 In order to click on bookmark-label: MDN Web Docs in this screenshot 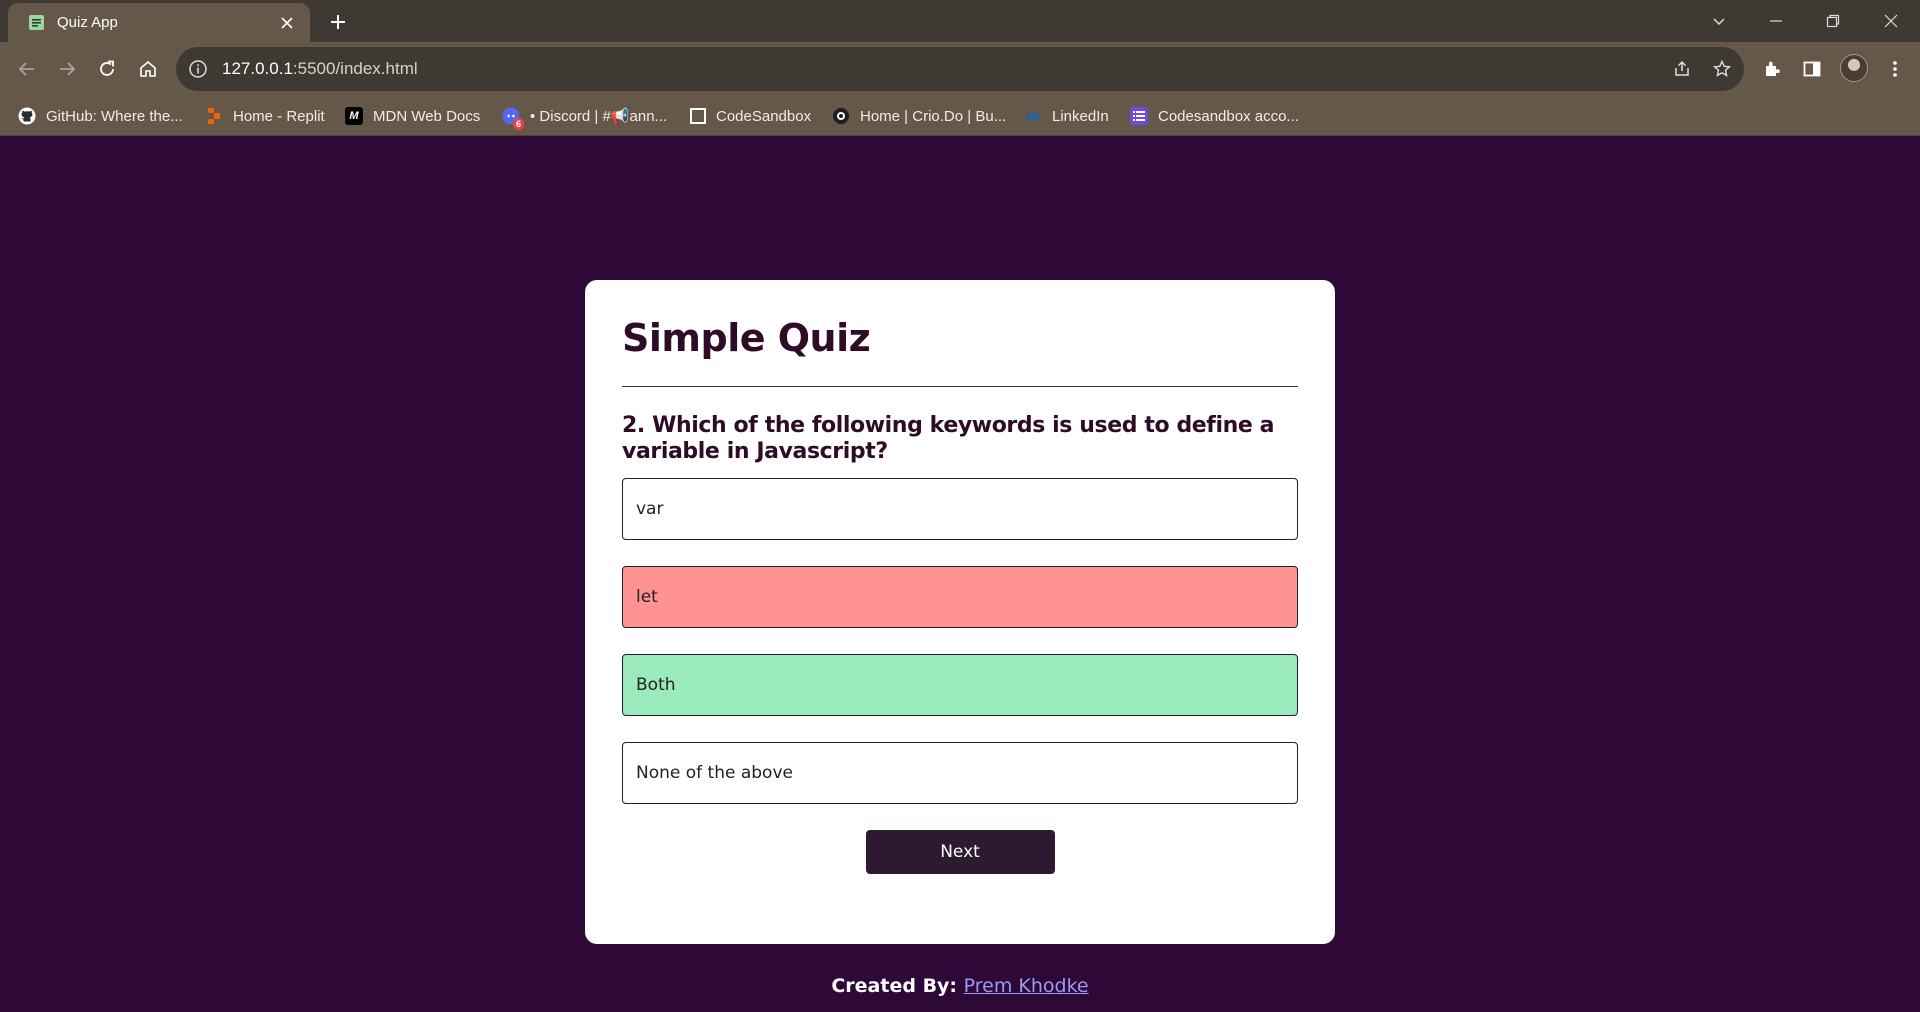, I will do `click(427, 116)`.